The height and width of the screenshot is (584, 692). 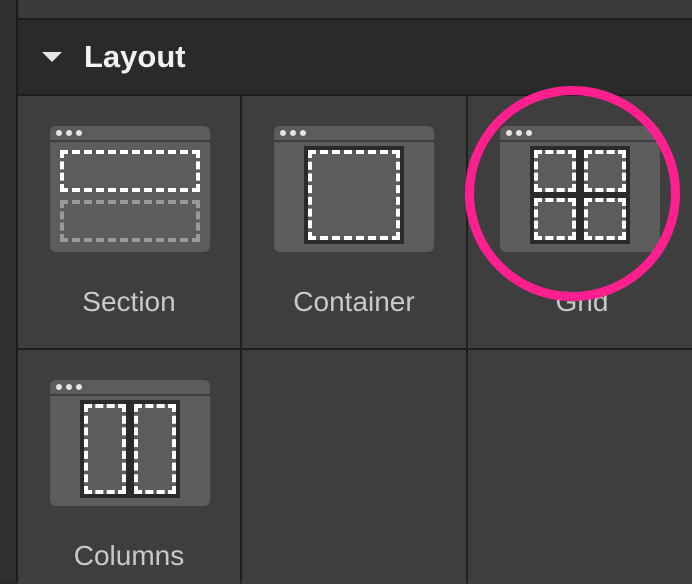 What do you see at coordinates (580, 197) in the screenshot?
I see `grid-preview` at bounding box center [580, 197].